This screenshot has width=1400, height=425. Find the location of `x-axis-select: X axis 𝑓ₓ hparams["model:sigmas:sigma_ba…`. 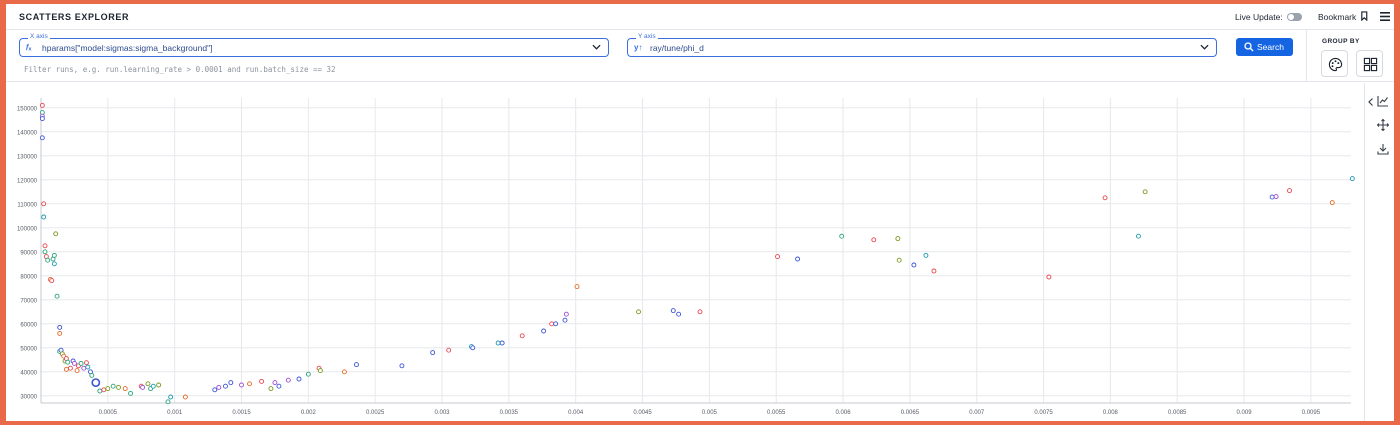

x-axis-select: X axis 𝑓ₓ hparams["model:sigmas:sigma_ba… is located at coordinates (314, 45).